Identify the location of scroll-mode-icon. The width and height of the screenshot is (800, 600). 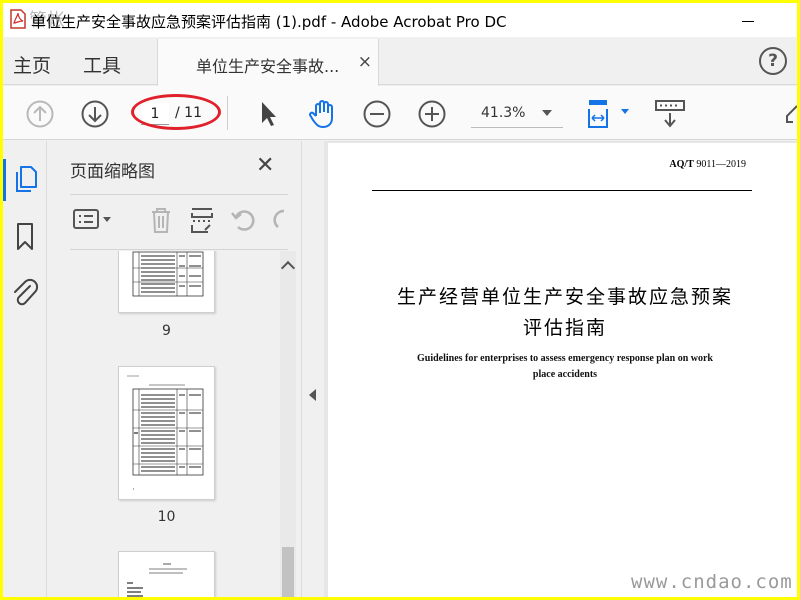
(670, 114).